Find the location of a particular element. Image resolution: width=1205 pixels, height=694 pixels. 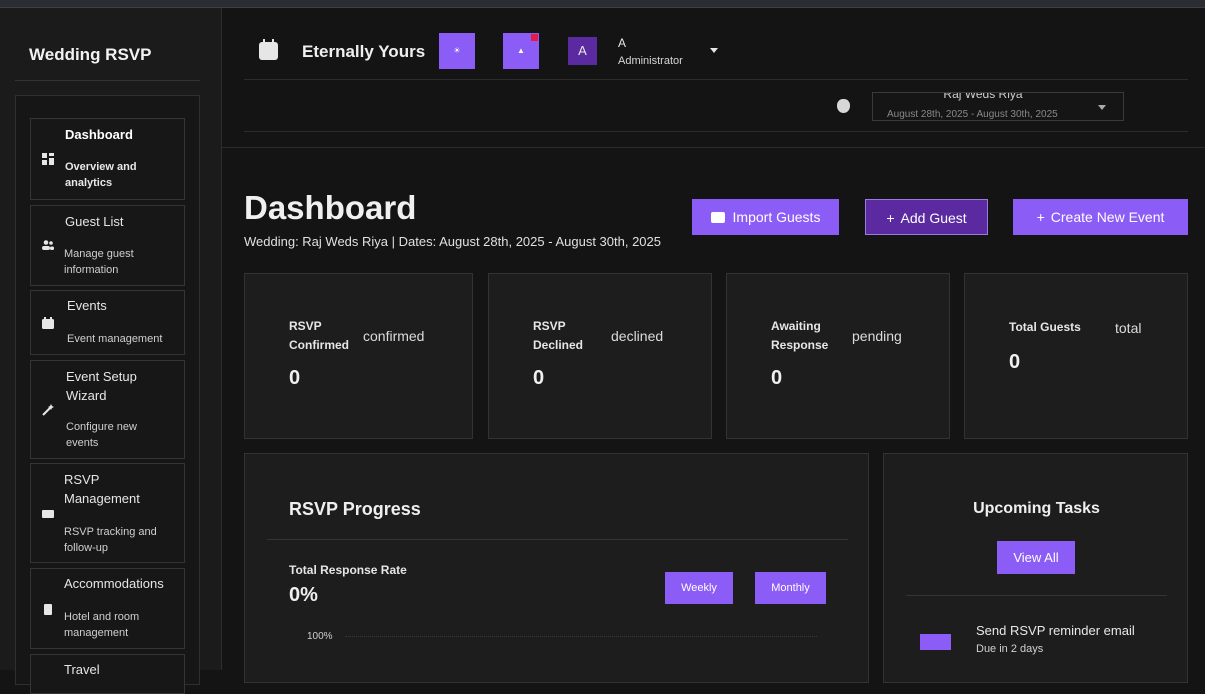

sidebar-item-events: Events Event management is located at coordinates (107, 322).